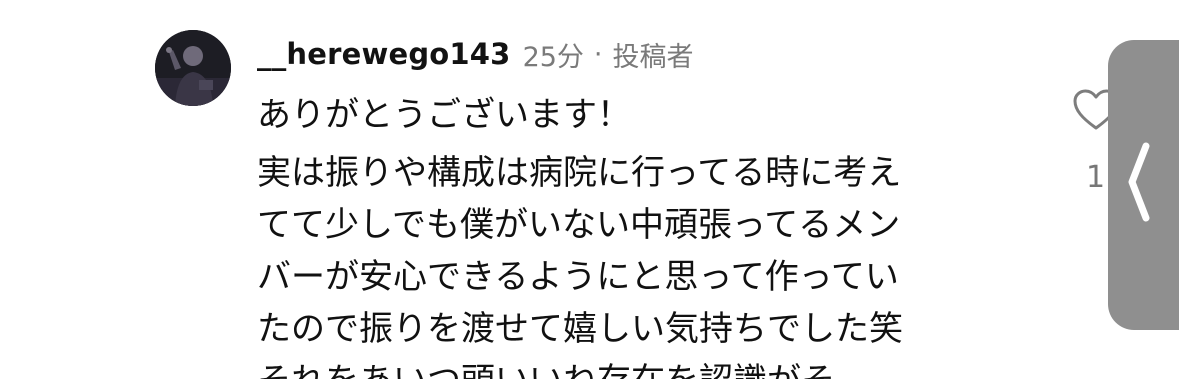 The height and width of the screenshot is (379, 1179). I want to click on username-link: __herewego143, so click(384, 54).